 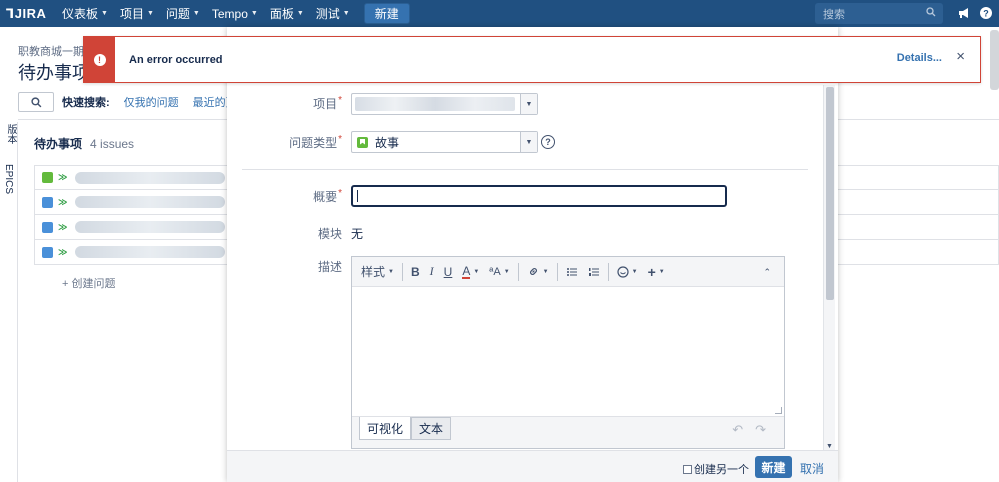 I want to click on italic-button: I, so click(x=432, y=272).